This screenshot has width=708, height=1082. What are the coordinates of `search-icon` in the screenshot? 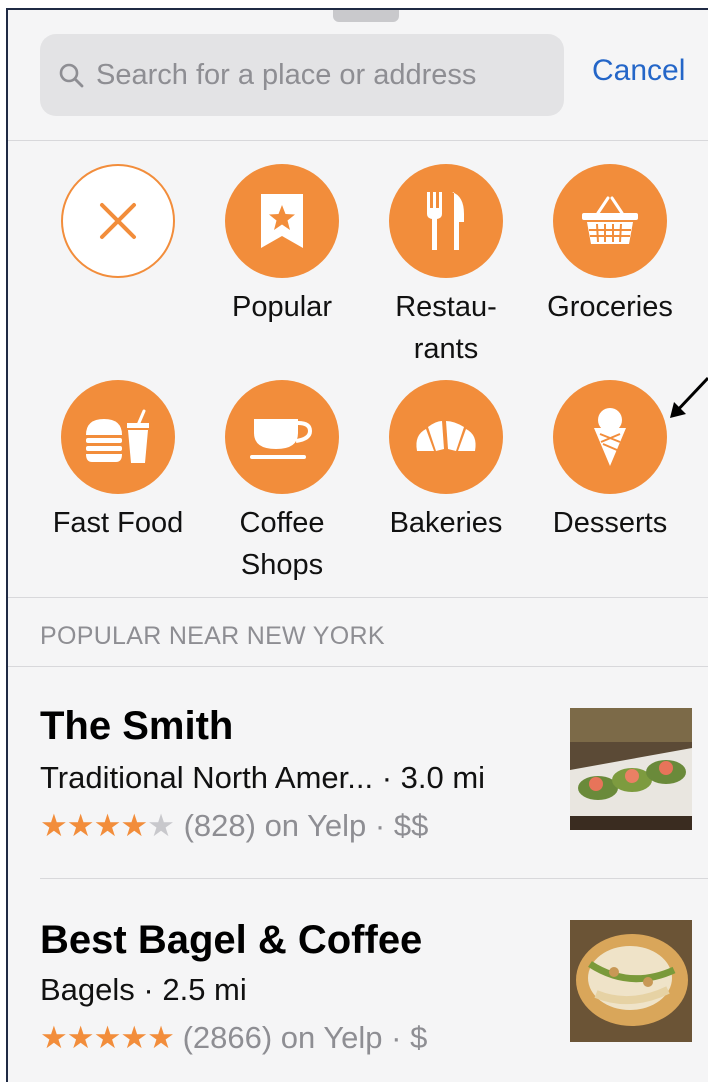 It's located at (71, 75).